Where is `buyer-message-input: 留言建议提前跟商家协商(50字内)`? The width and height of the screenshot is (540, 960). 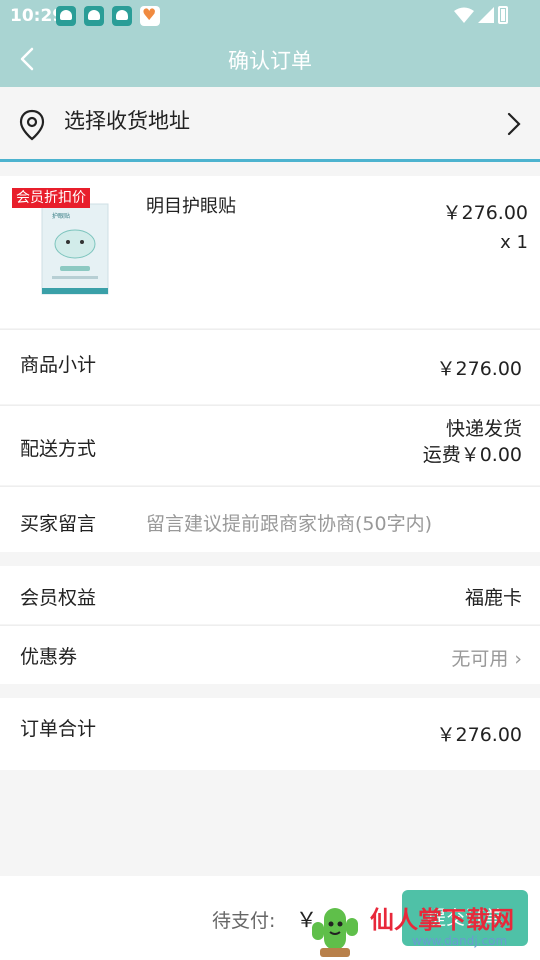
buyer-message-input: 留言建议提前跟商家协商(50字内) is located at coordinates (289, 522).